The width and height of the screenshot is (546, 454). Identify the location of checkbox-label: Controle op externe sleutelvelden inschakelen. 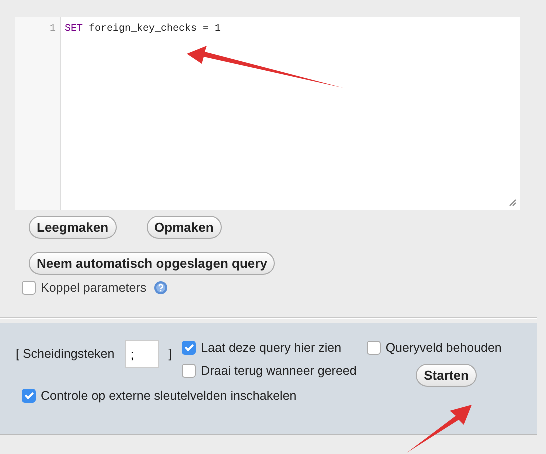
(169, 396).